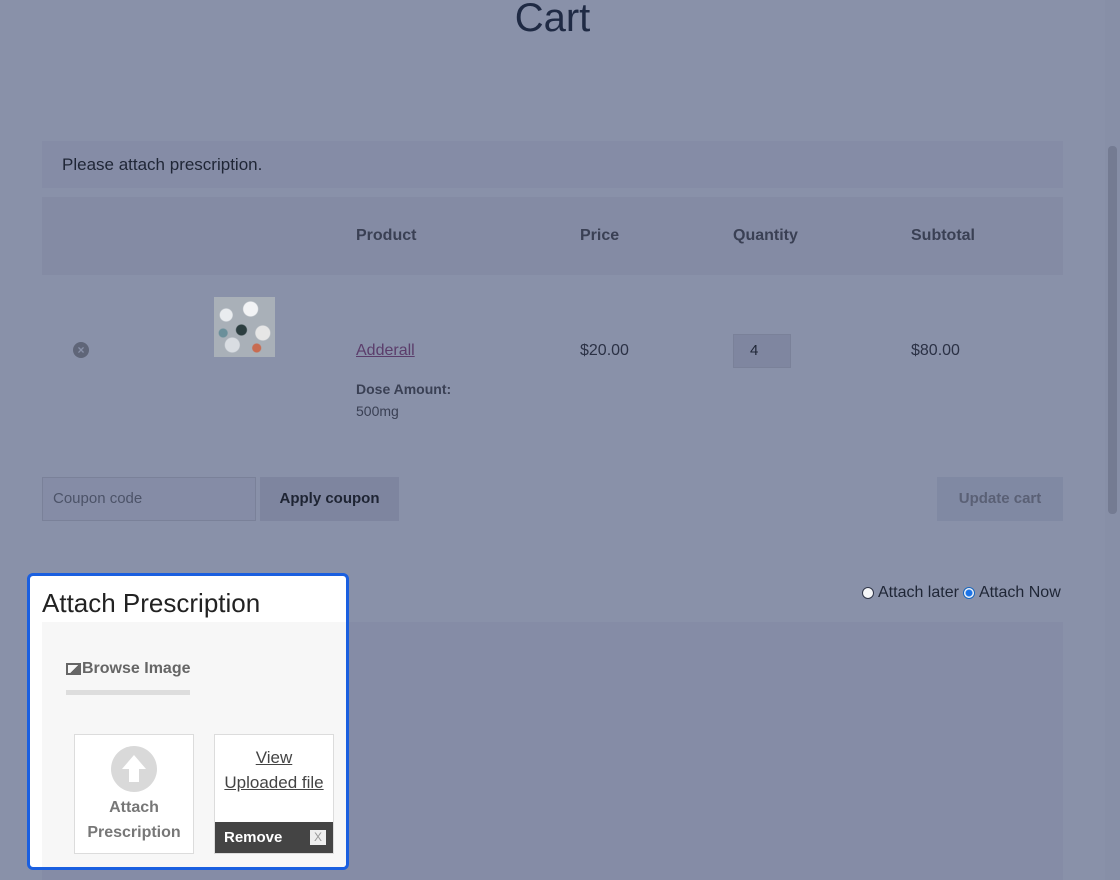  What do you see at coordinates (134, 820) in the screenshot?
I see `attach-prescription-label: Attach Prescription` at bounding box center [134, 820].